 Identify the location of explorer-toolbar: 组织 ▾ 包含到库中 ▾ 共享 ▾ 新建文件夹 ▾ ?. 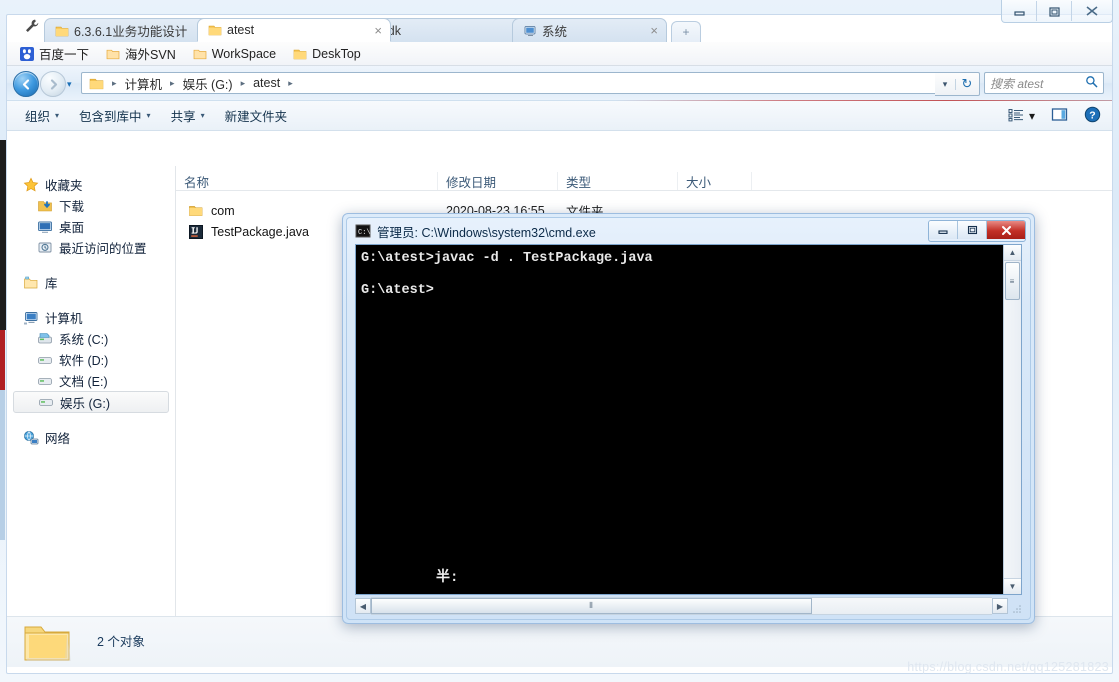
(559, 116).